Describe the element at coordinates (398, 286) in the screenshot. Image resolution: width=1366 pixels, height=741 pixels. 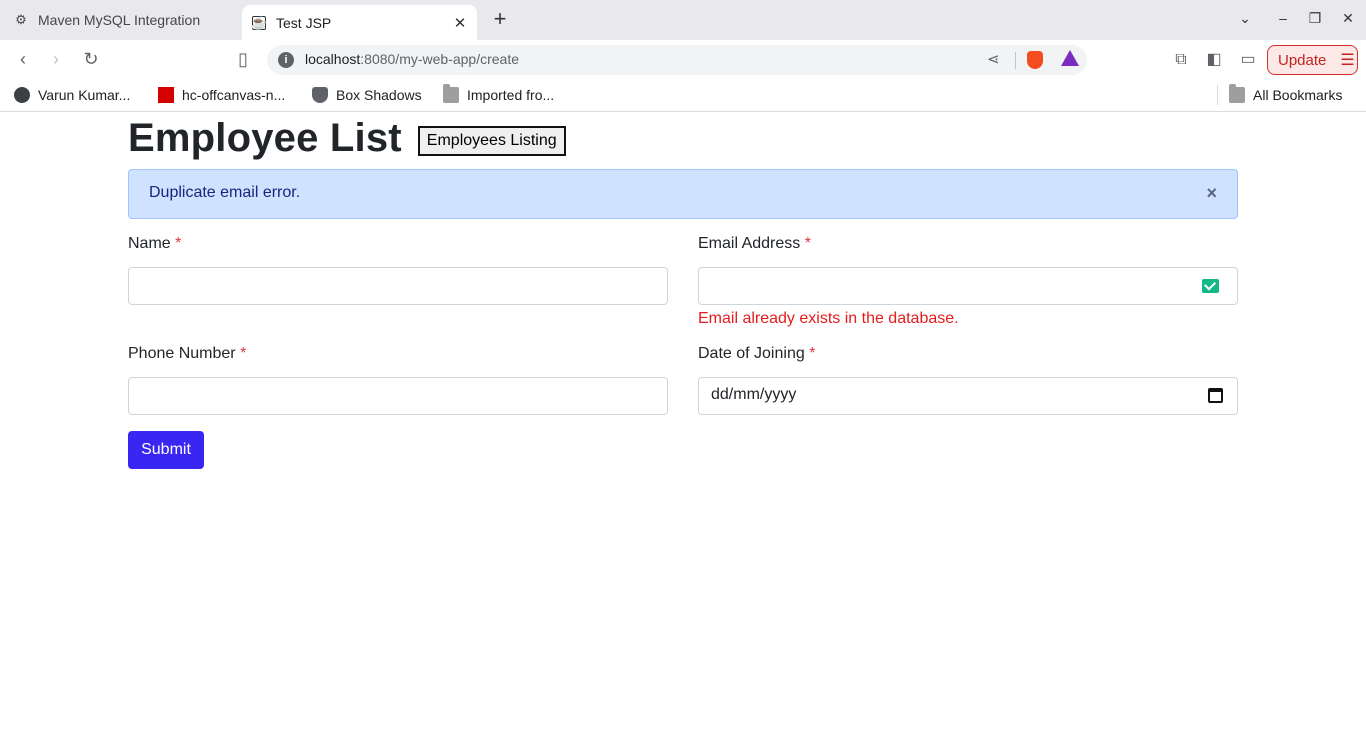
I see `name-input` at that location.